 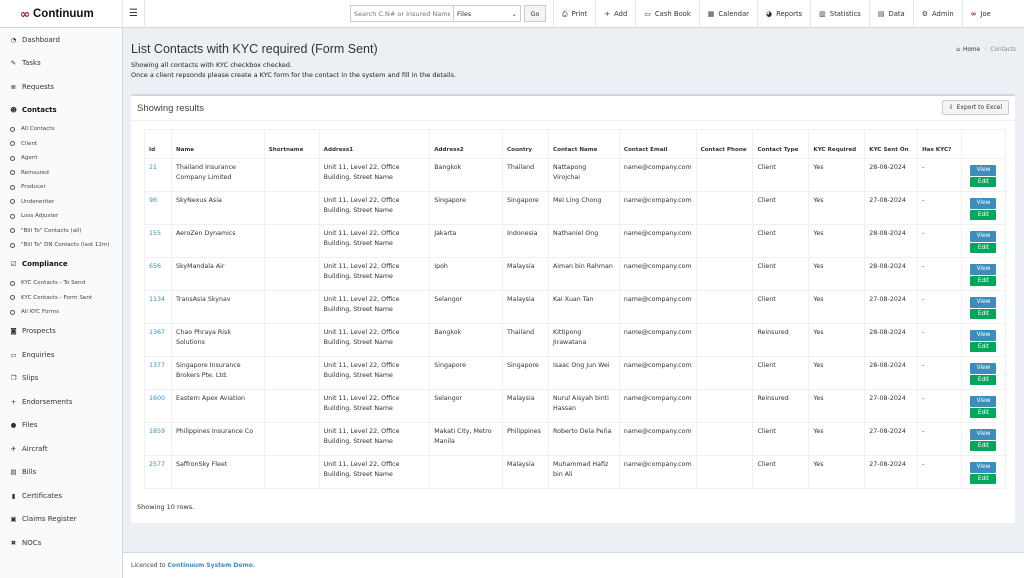 I want to click on sidebar-item-certificates: ▮ Certificates, so click(x=61, y=496).